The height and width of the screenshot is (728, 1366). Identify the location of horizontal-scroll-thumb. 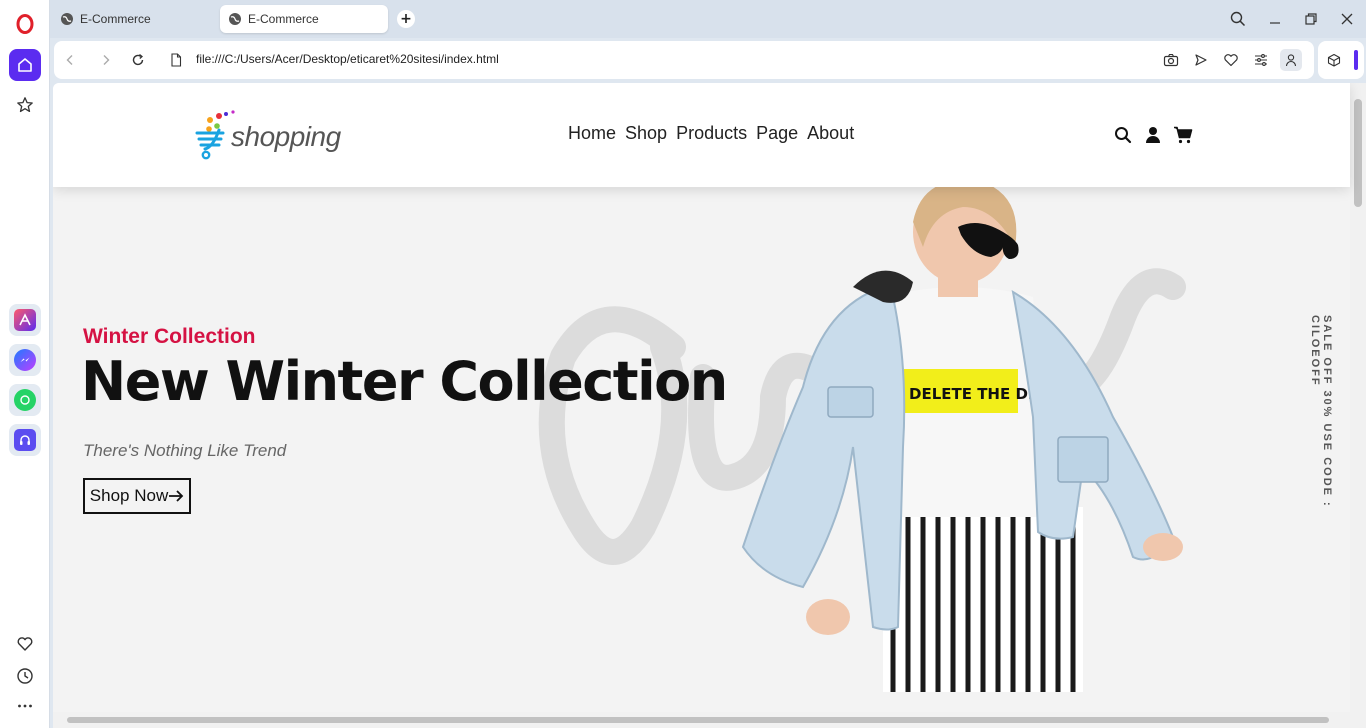
(698, 720).